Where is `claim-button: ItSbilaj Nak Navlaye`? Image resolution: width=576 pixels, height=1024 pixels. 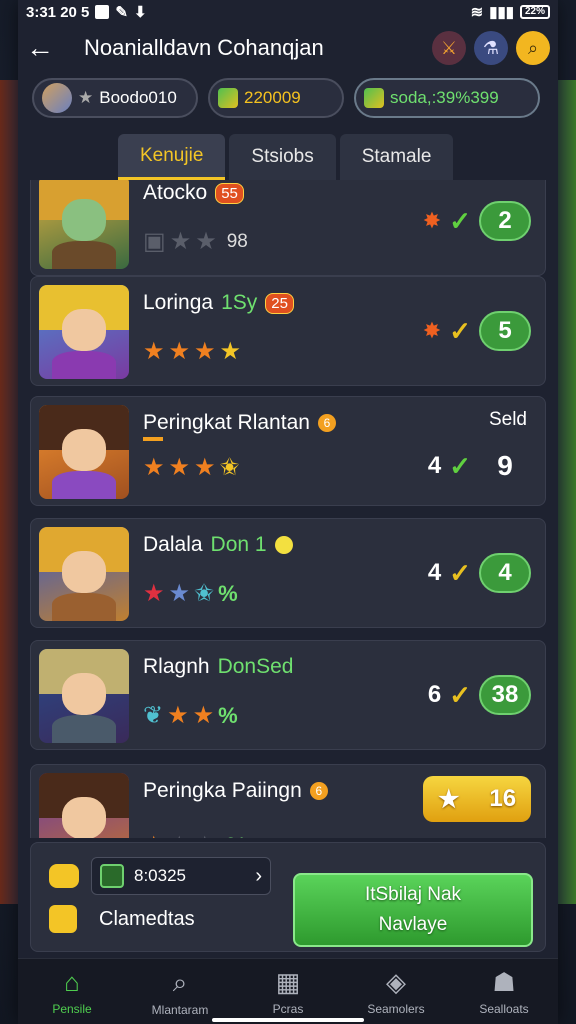
claim-button: ItSbilaj Nak Navlaye is located at coordinates (413, 910).